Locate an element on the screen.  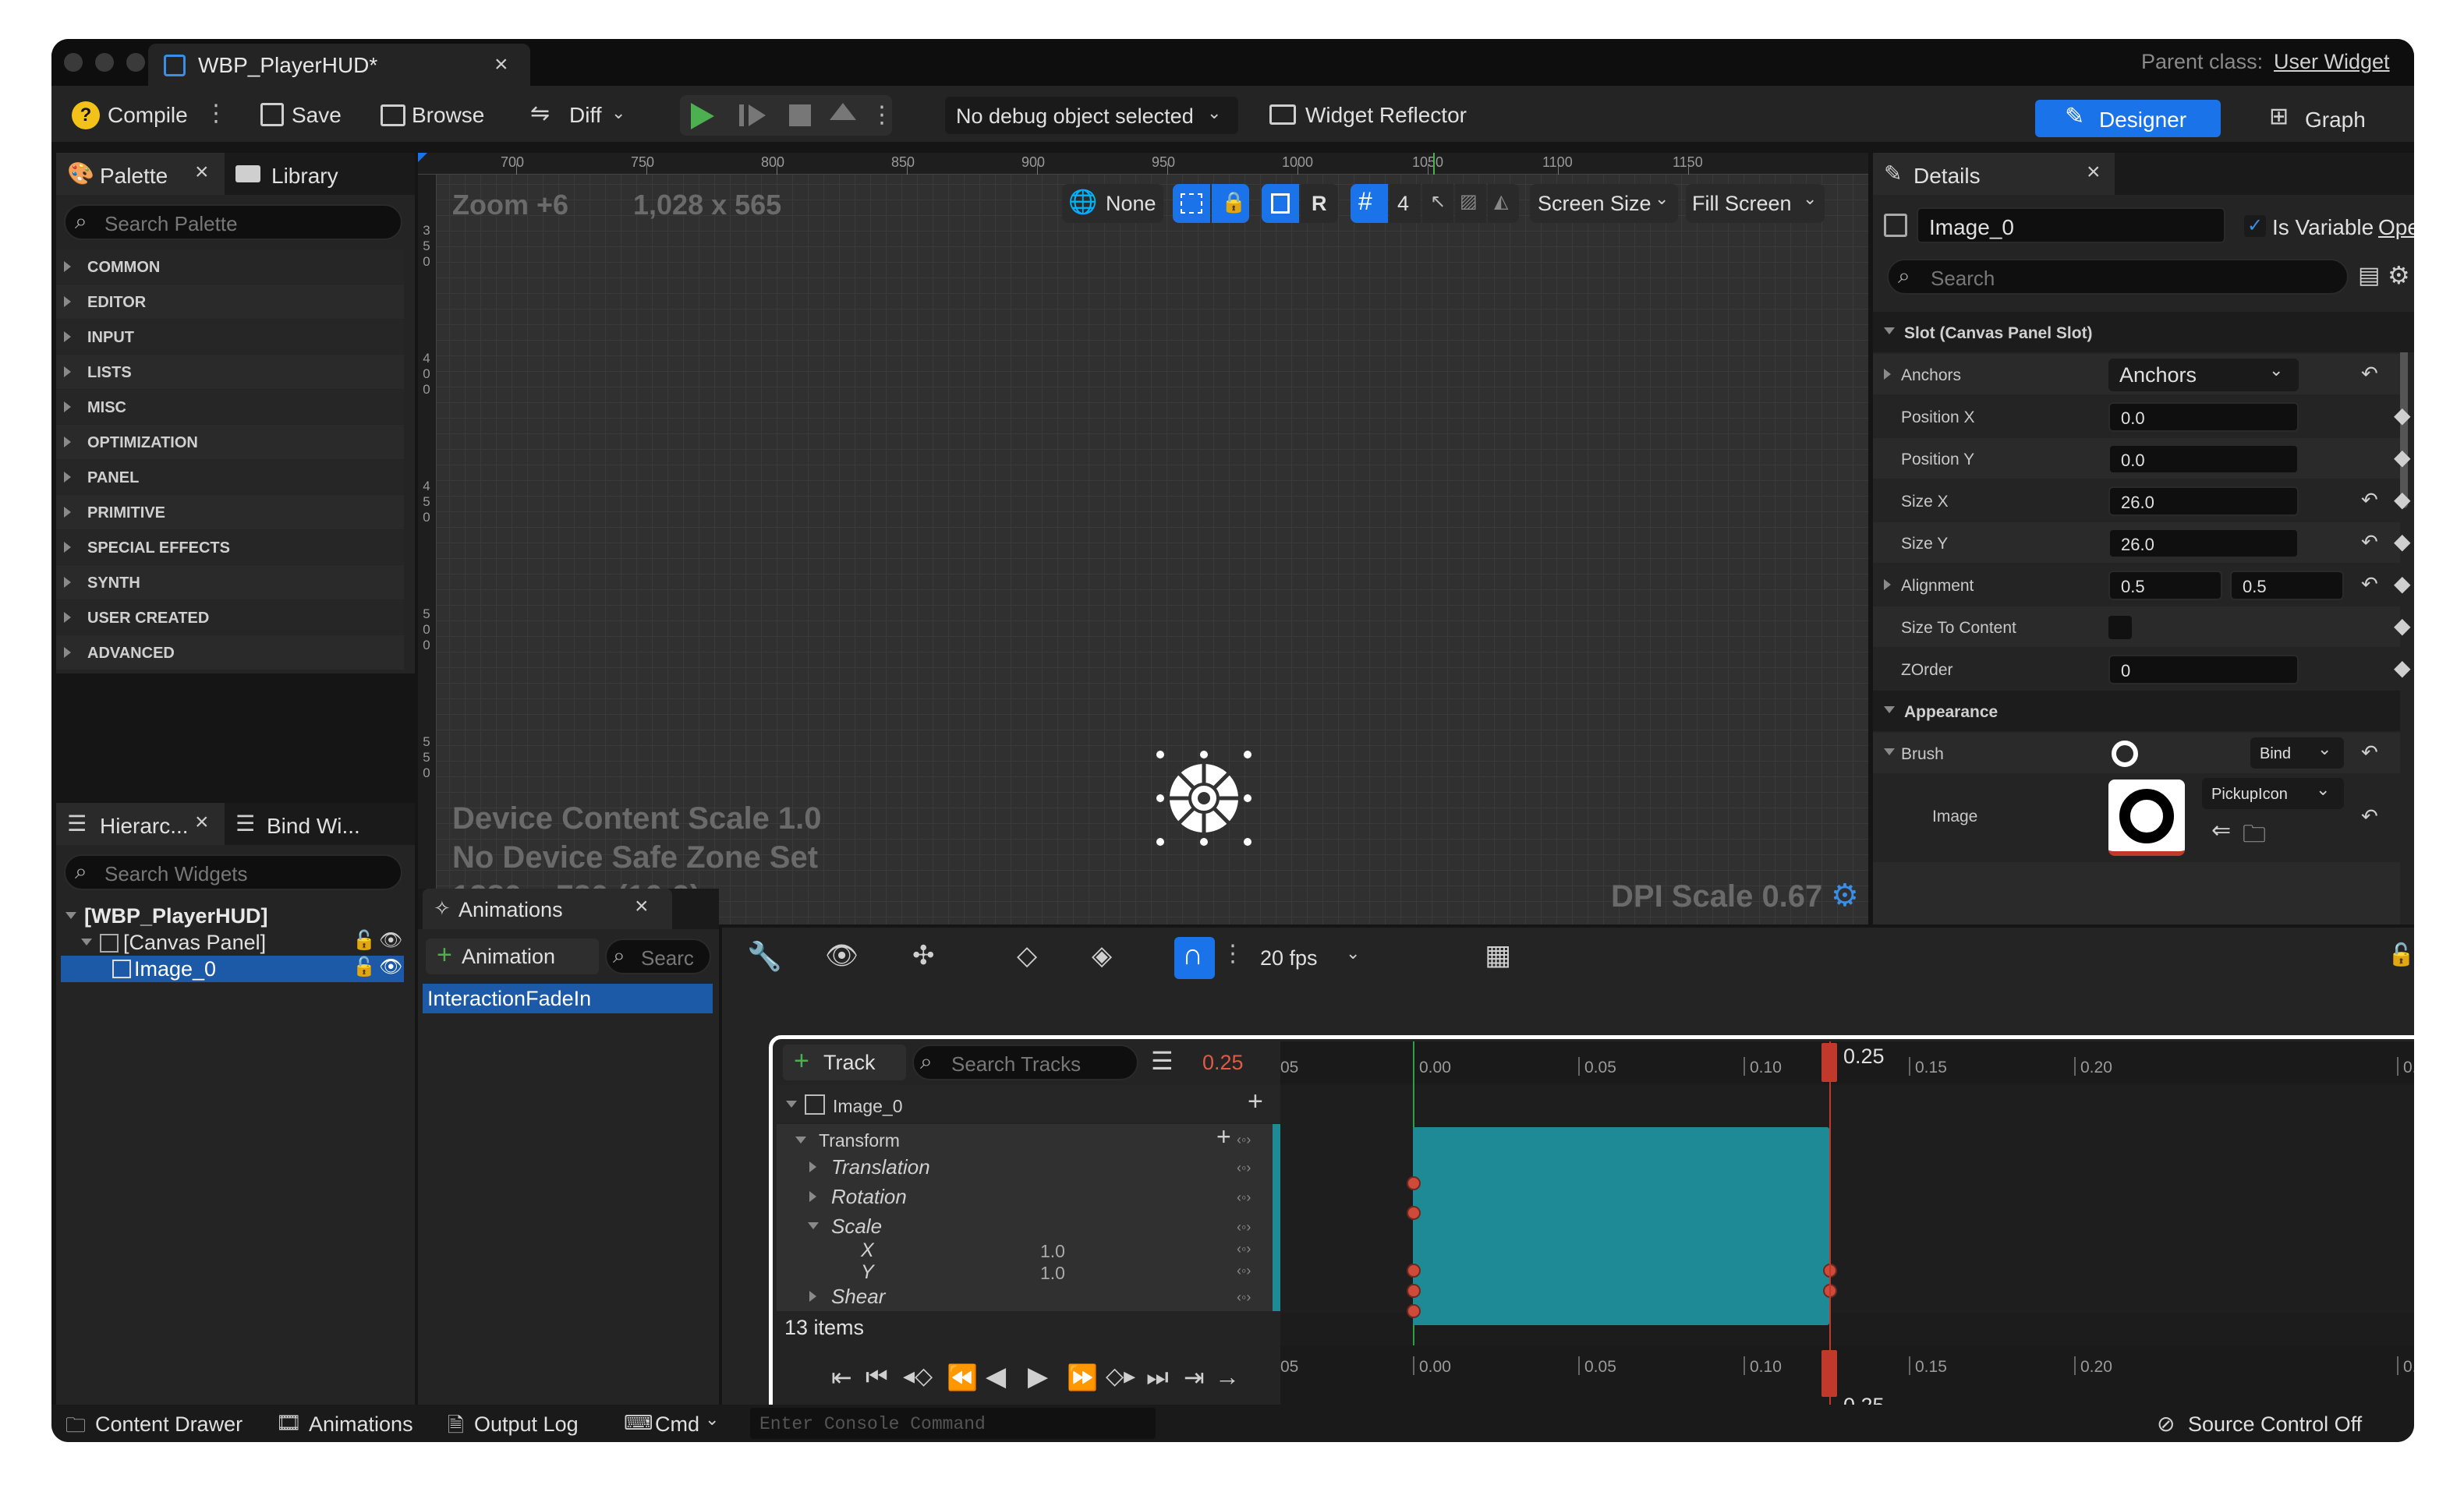
hierarchy-search-input: ⌕ Search Widgets is located at coordinates (233, 872).